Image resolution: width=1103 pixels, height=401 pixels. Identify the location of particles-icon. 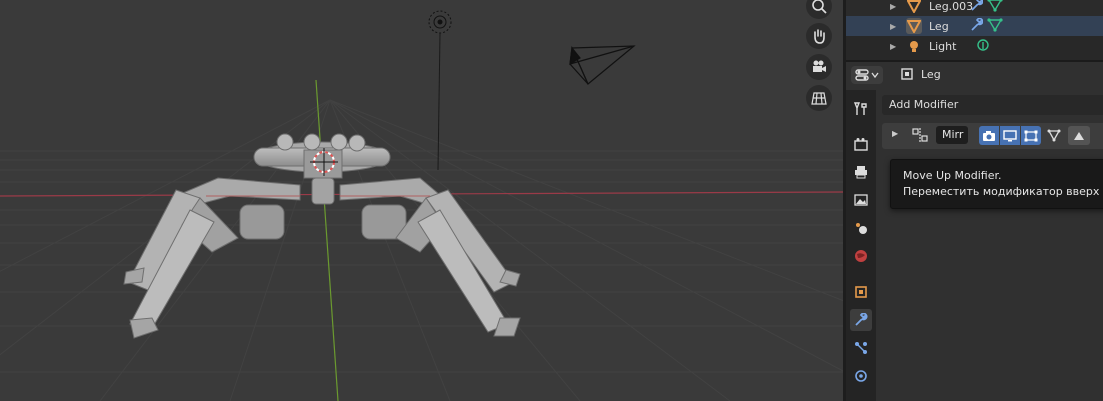
(861, 348).